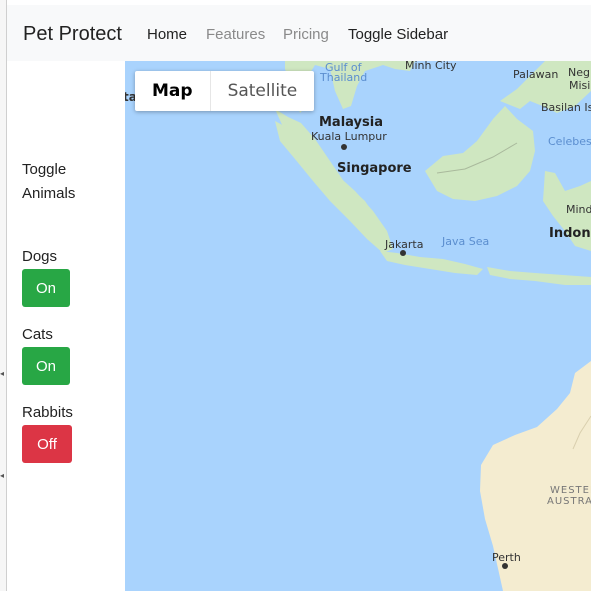  What do you see at coordinates (566, 107) in the screenshot?
I see `map-label-basilan: Basilan Isl` at bounding box center [566, 107].